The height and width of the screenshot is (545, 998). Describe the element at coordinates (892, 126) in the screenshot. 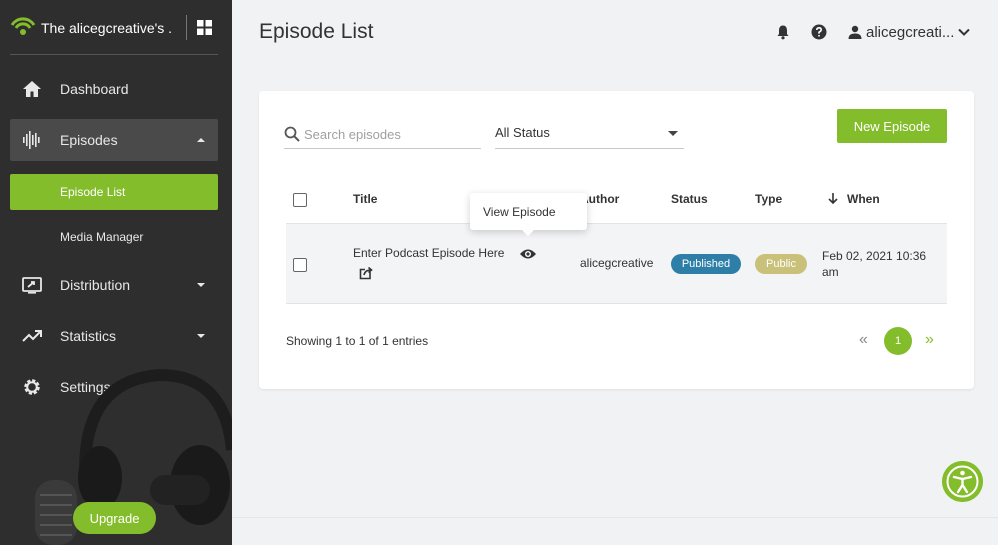

I see `new-episode-button: New Episode` at that location.